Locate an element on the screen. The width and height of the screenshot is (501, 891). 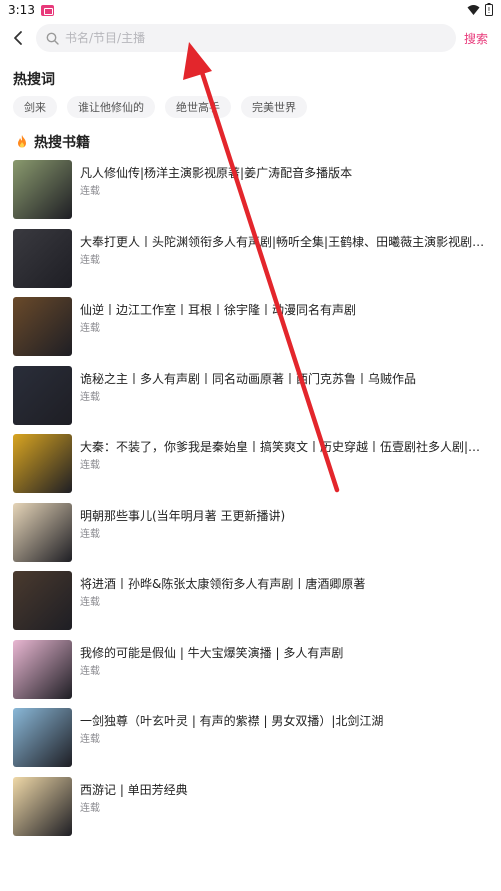
chevron-left-icon is located at coordinates (18, 38).